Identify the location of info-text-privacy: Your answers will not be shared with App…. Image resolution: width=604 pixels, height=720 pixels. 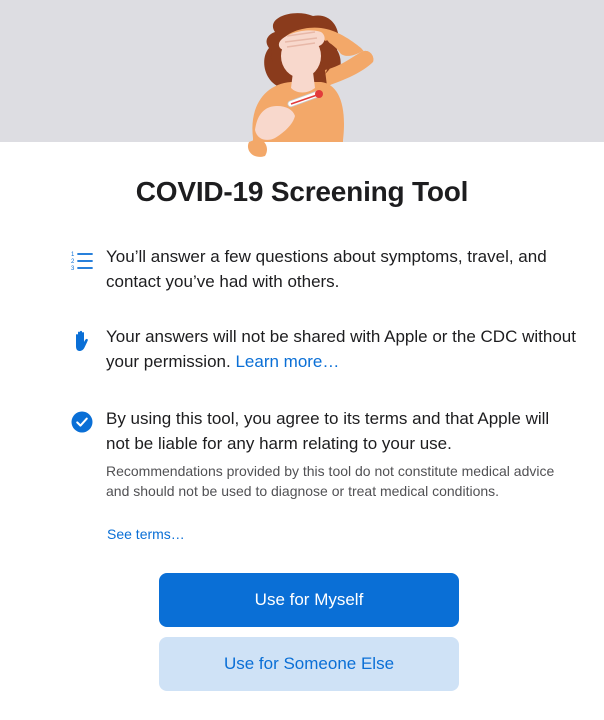
(341, 349).